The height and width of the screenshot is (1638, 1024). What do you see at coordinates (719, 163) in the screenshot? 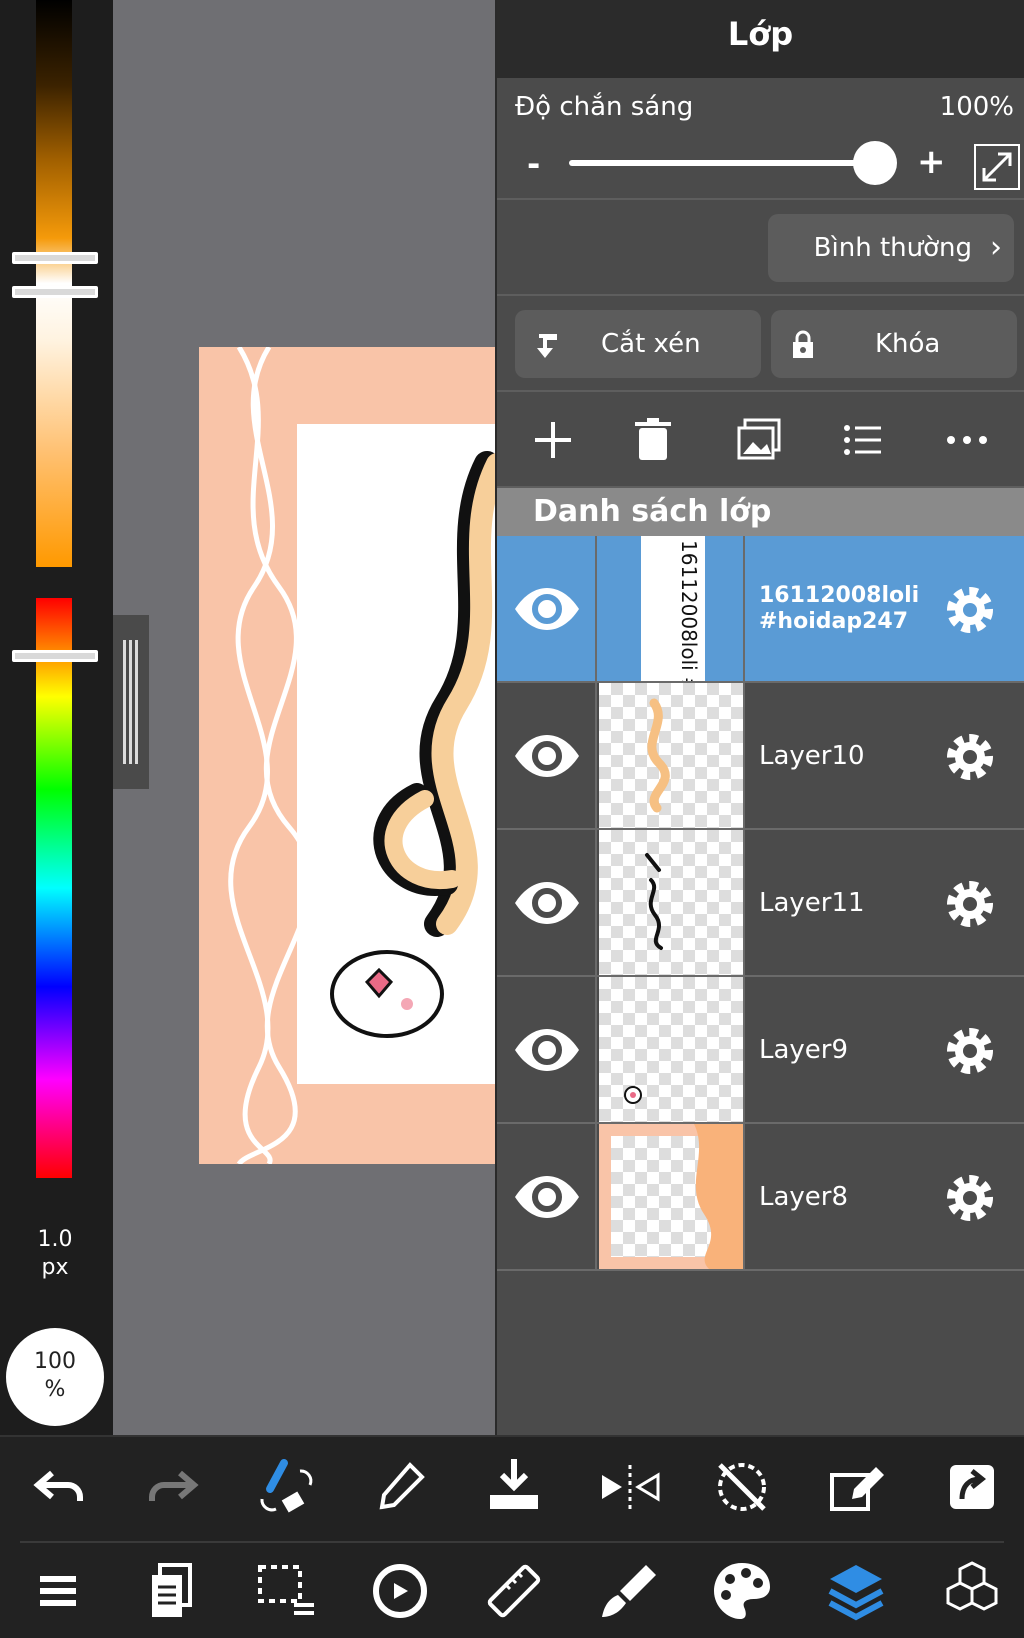
I see `opacity-slider-track` at bounding box center [719, 163].